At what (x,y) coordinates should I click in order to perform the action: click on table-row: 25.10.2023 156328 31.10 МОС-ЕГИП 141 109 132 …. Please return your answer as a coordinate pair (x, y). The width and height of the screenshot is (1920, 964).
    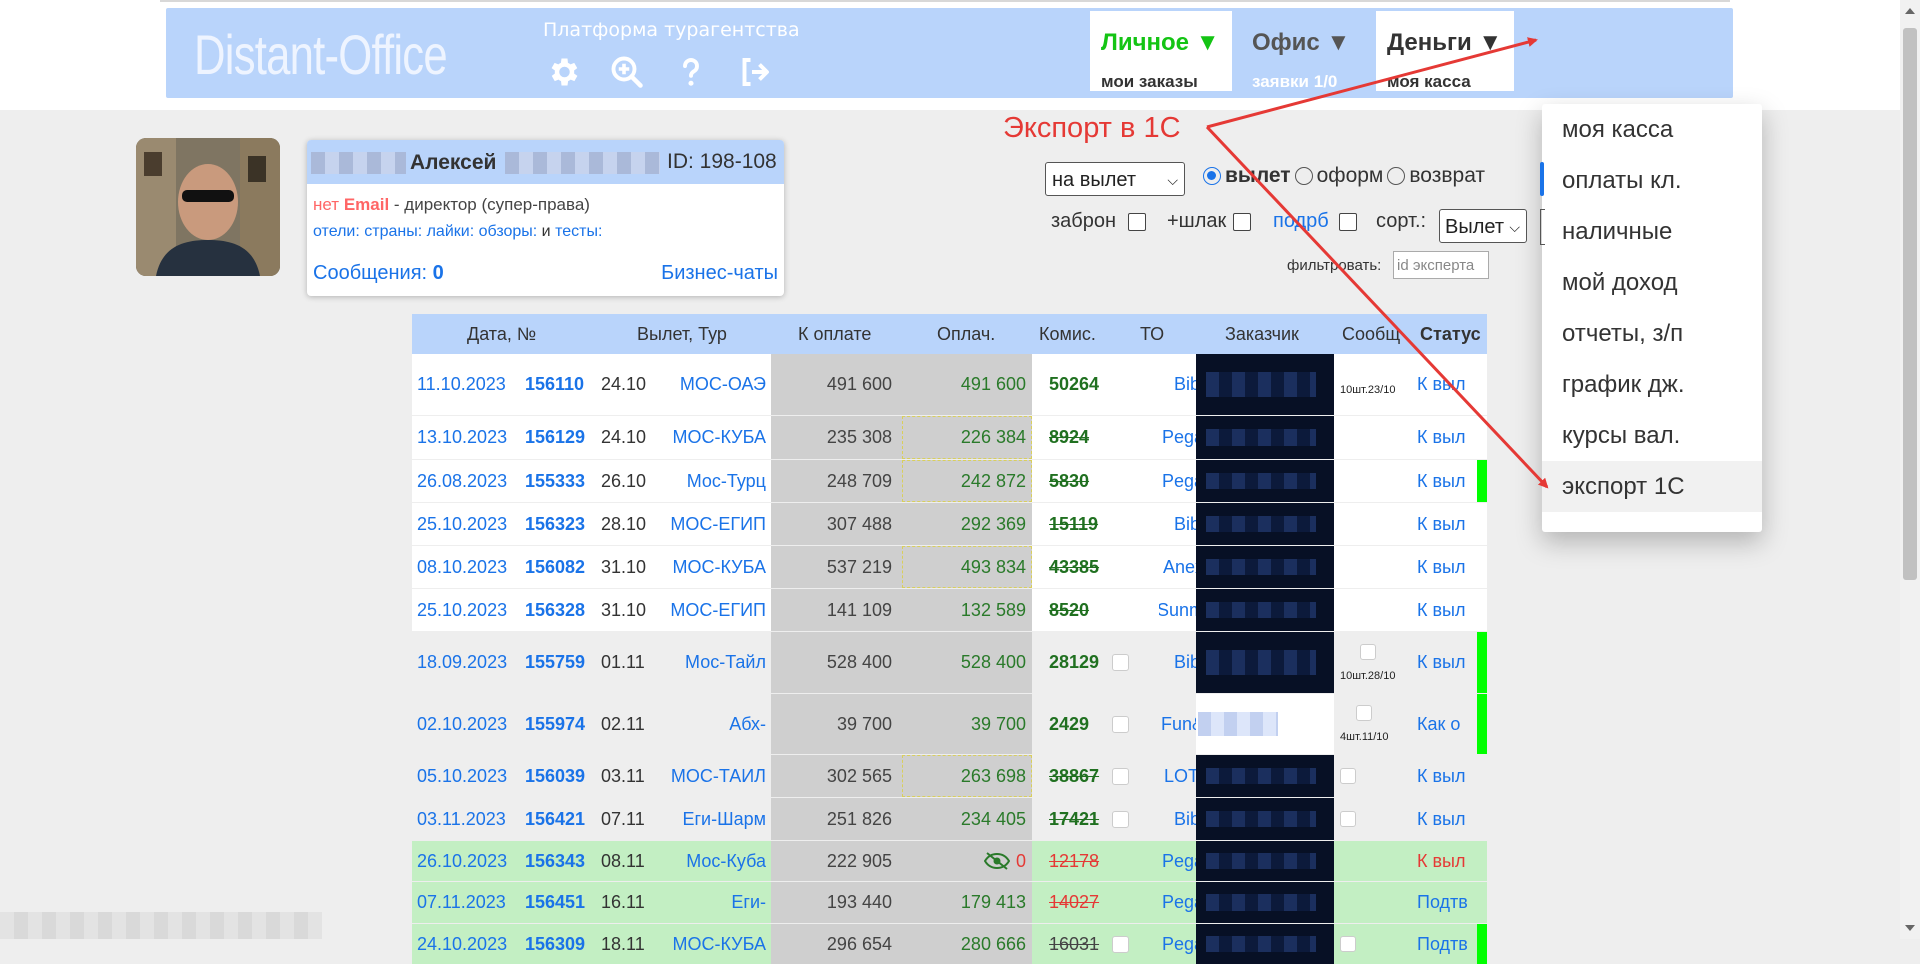
    Looking at the image, I should click on (949, 610).